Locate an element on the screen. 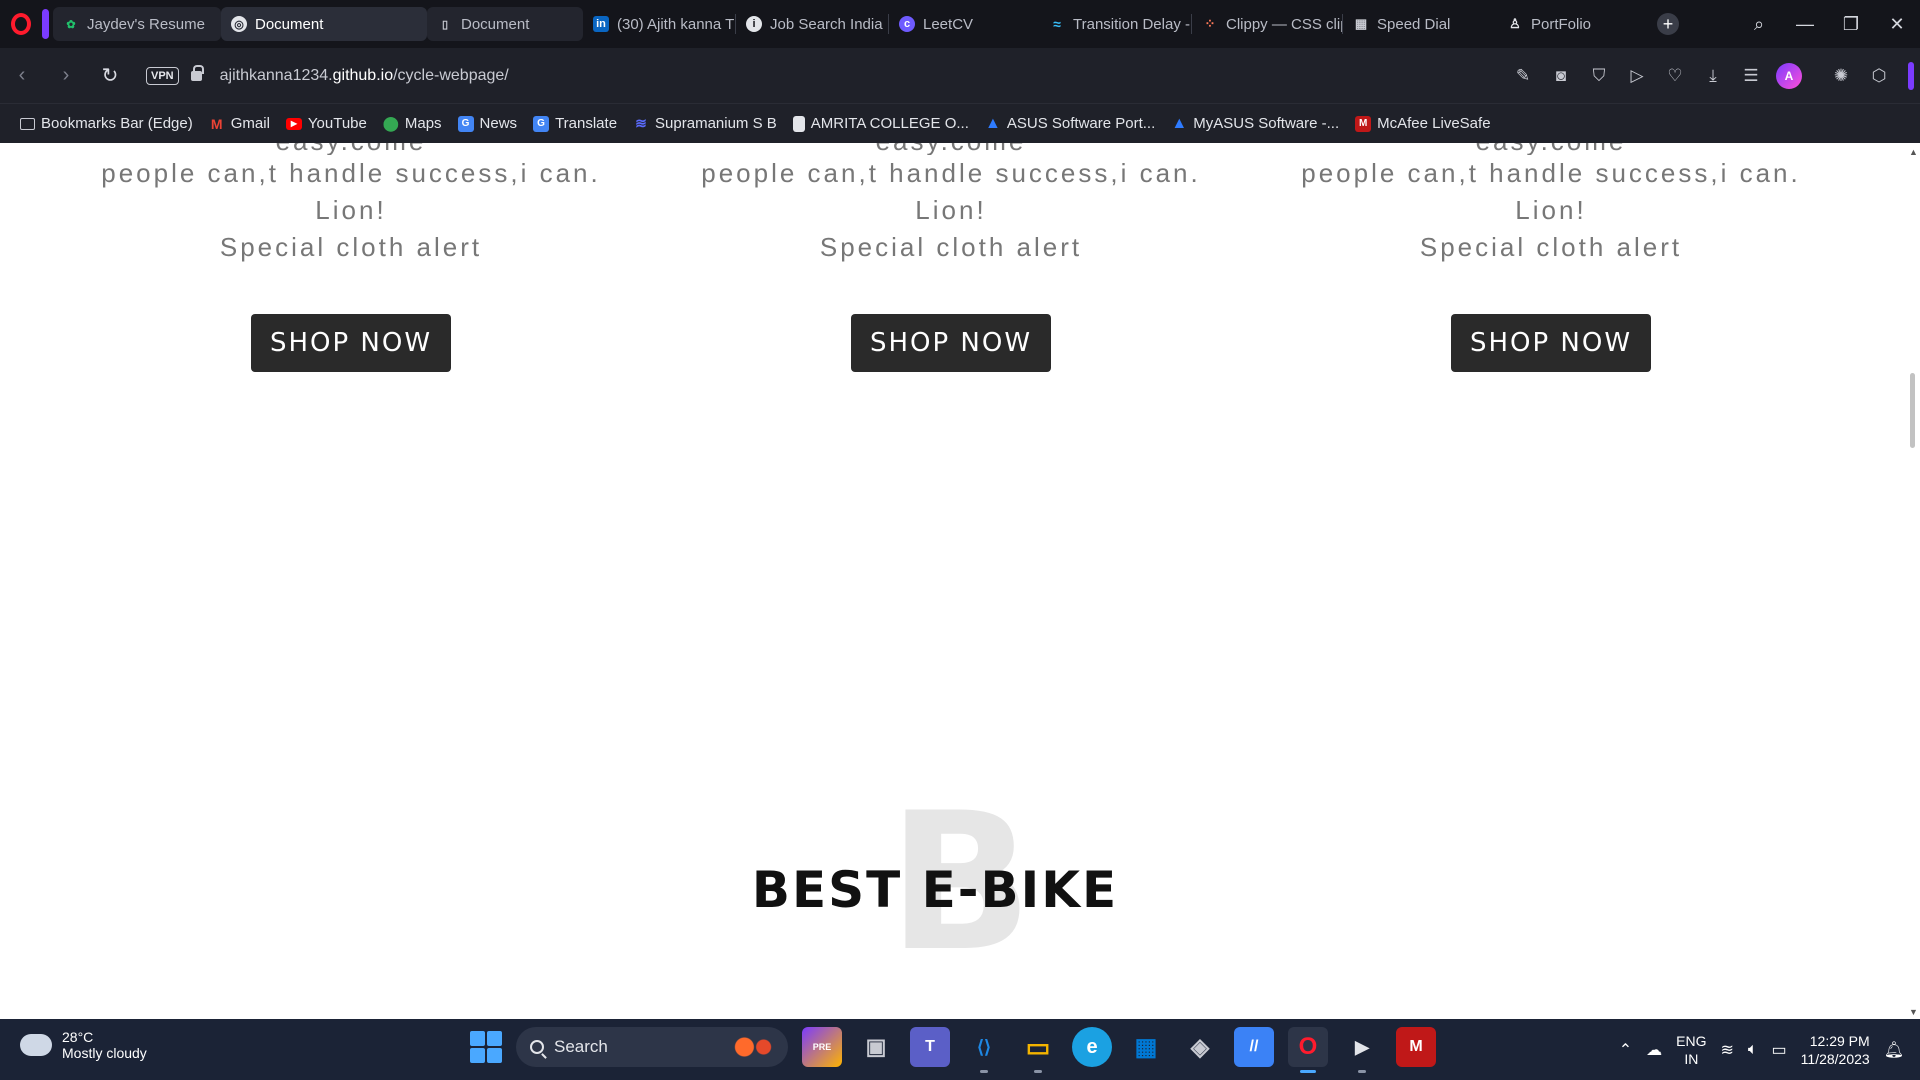 The width and height of the screenshot is (1920, 1080). product-text: people can,t handle success,i can. is located at coordinates (951, 173).